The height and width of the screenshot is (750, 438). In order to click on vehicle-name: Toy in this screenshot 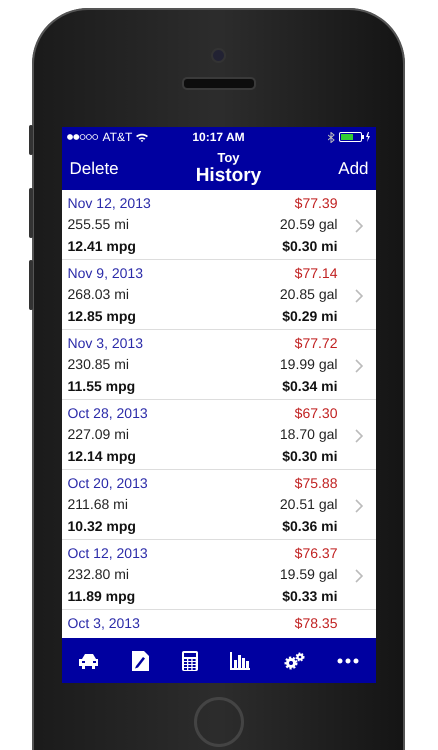, I will do `click(228, 157)`.